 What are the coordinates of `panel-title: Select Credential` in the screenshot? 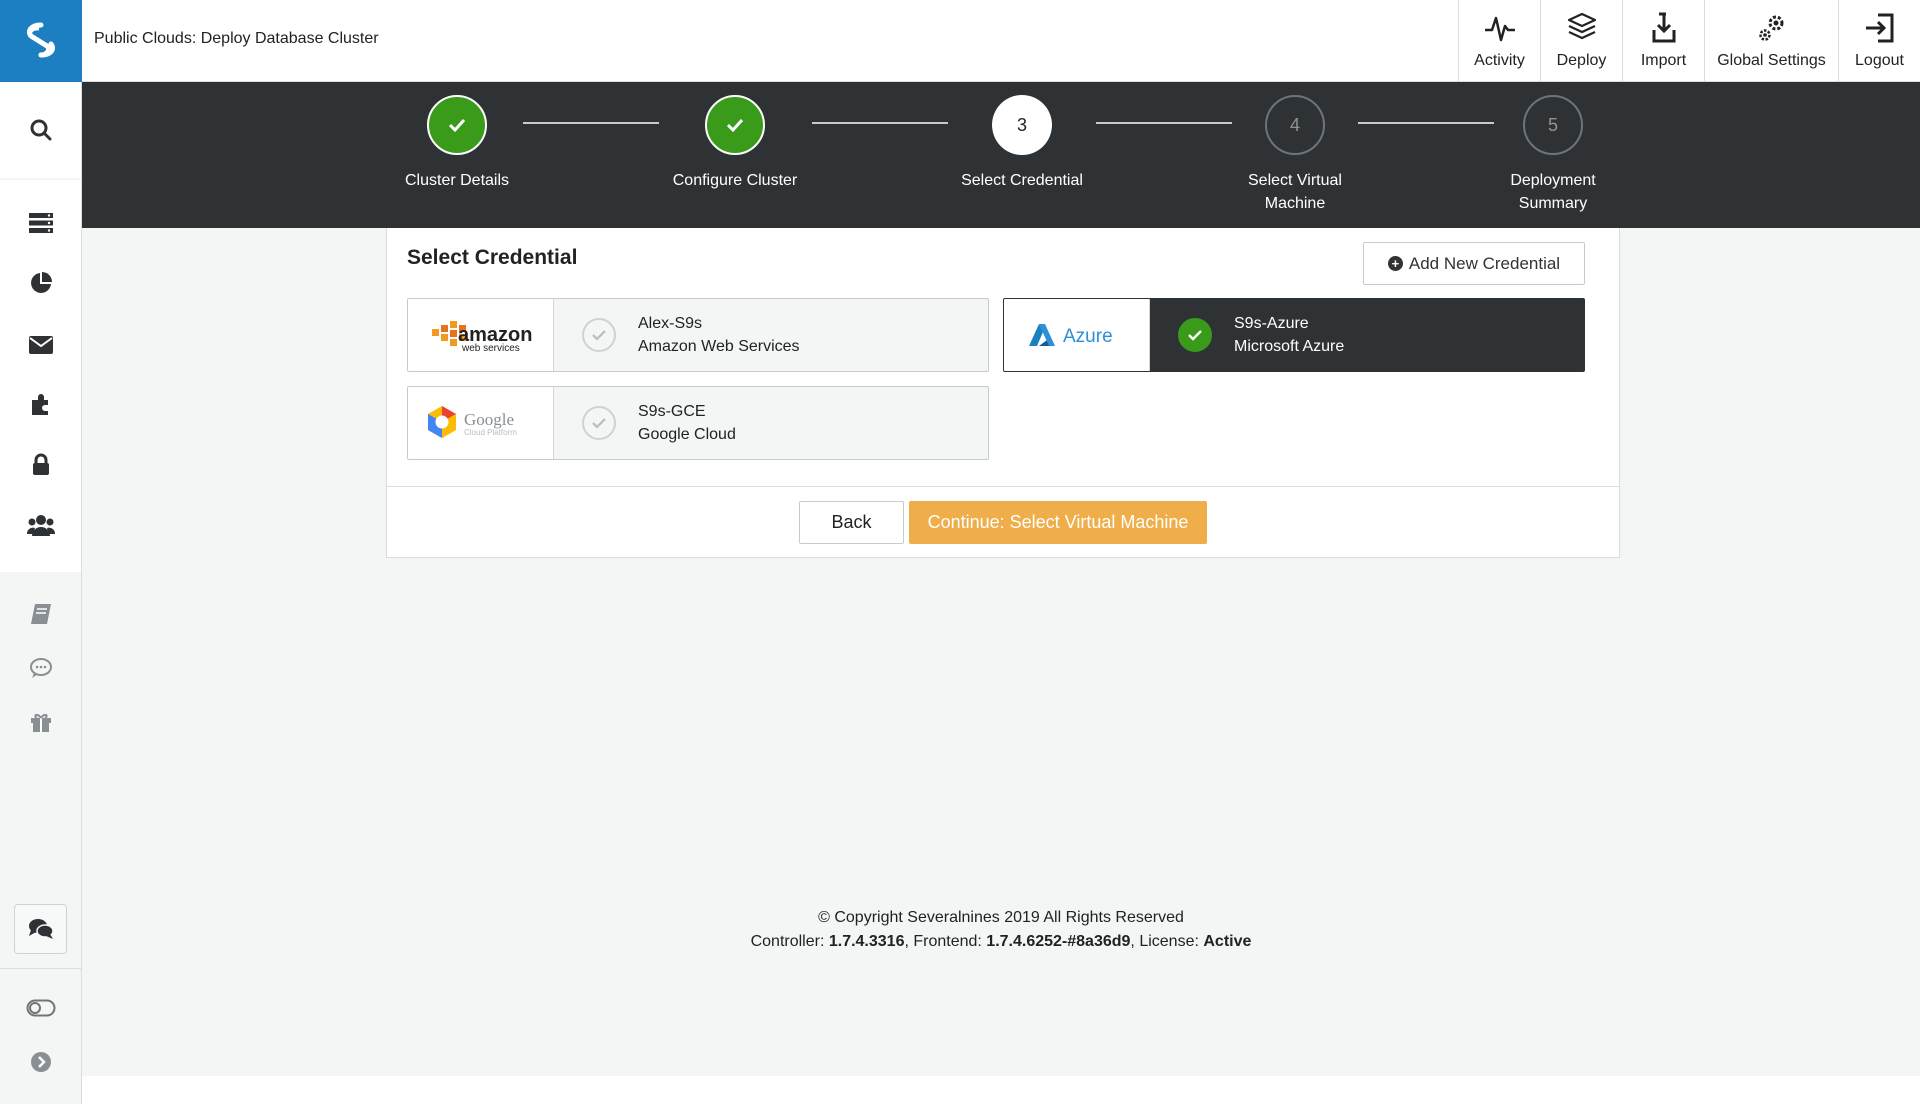 It's located at (492, 257).